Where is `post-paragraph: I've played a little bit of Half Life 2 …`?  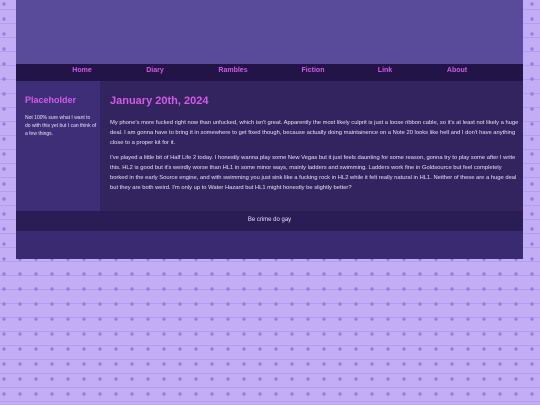
post-paragraph: I've played a little bit of Half Life 2 … is located at coordinates (313, 173).